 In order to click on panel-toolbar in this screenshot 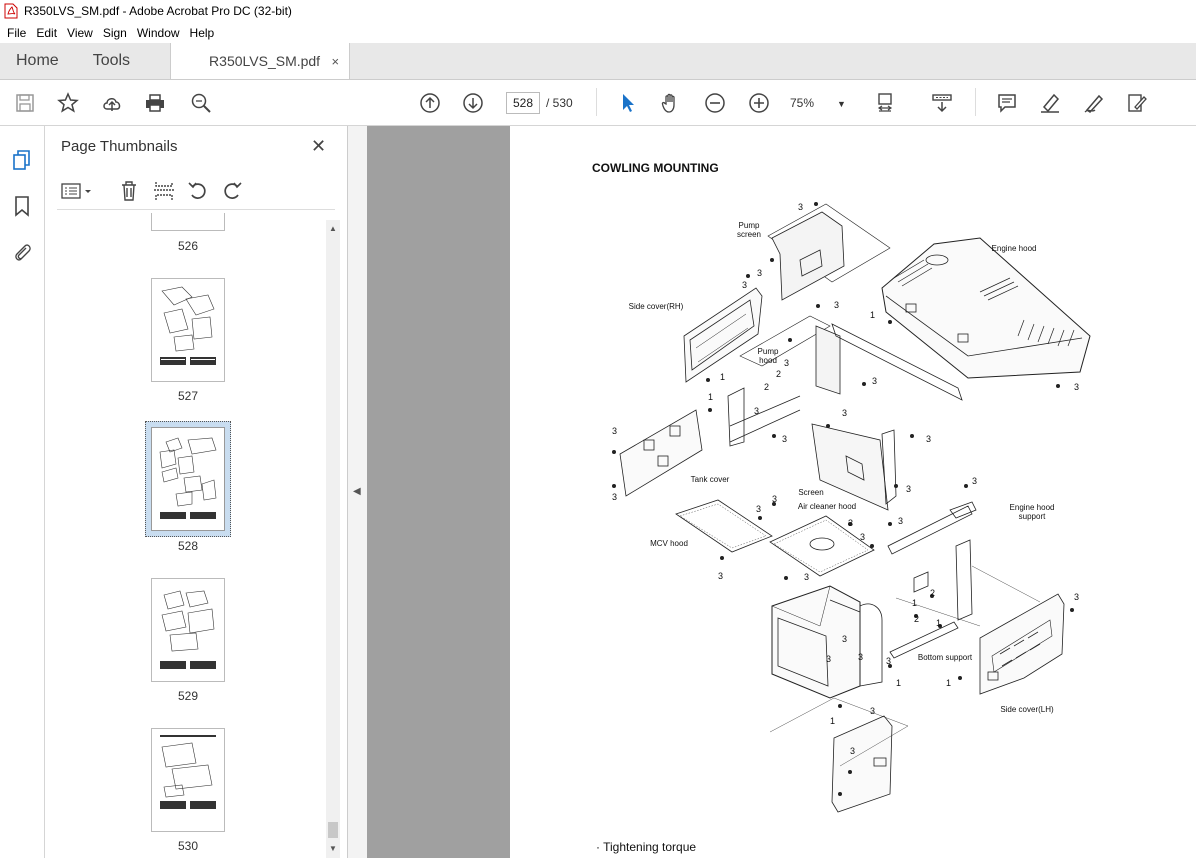, I will do `click(196, 191)`.